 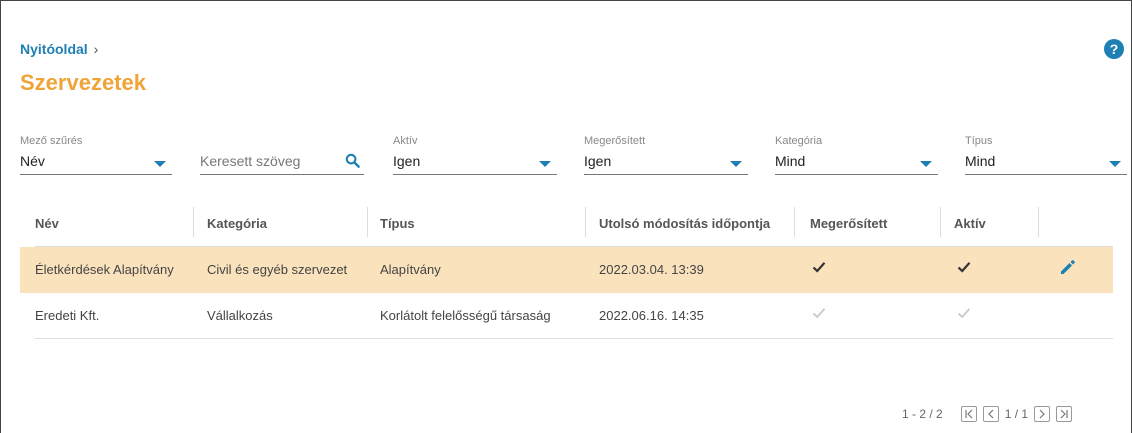 I want to click on cell-category: Vállalkozás, so click(x=240, y=315).